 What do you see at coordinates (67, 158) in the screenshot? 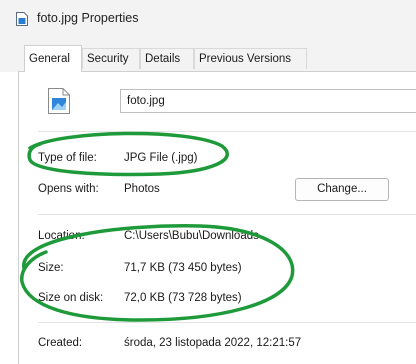
I see `type-of-file-label: Type of file:` at bounding box center [67, 158].